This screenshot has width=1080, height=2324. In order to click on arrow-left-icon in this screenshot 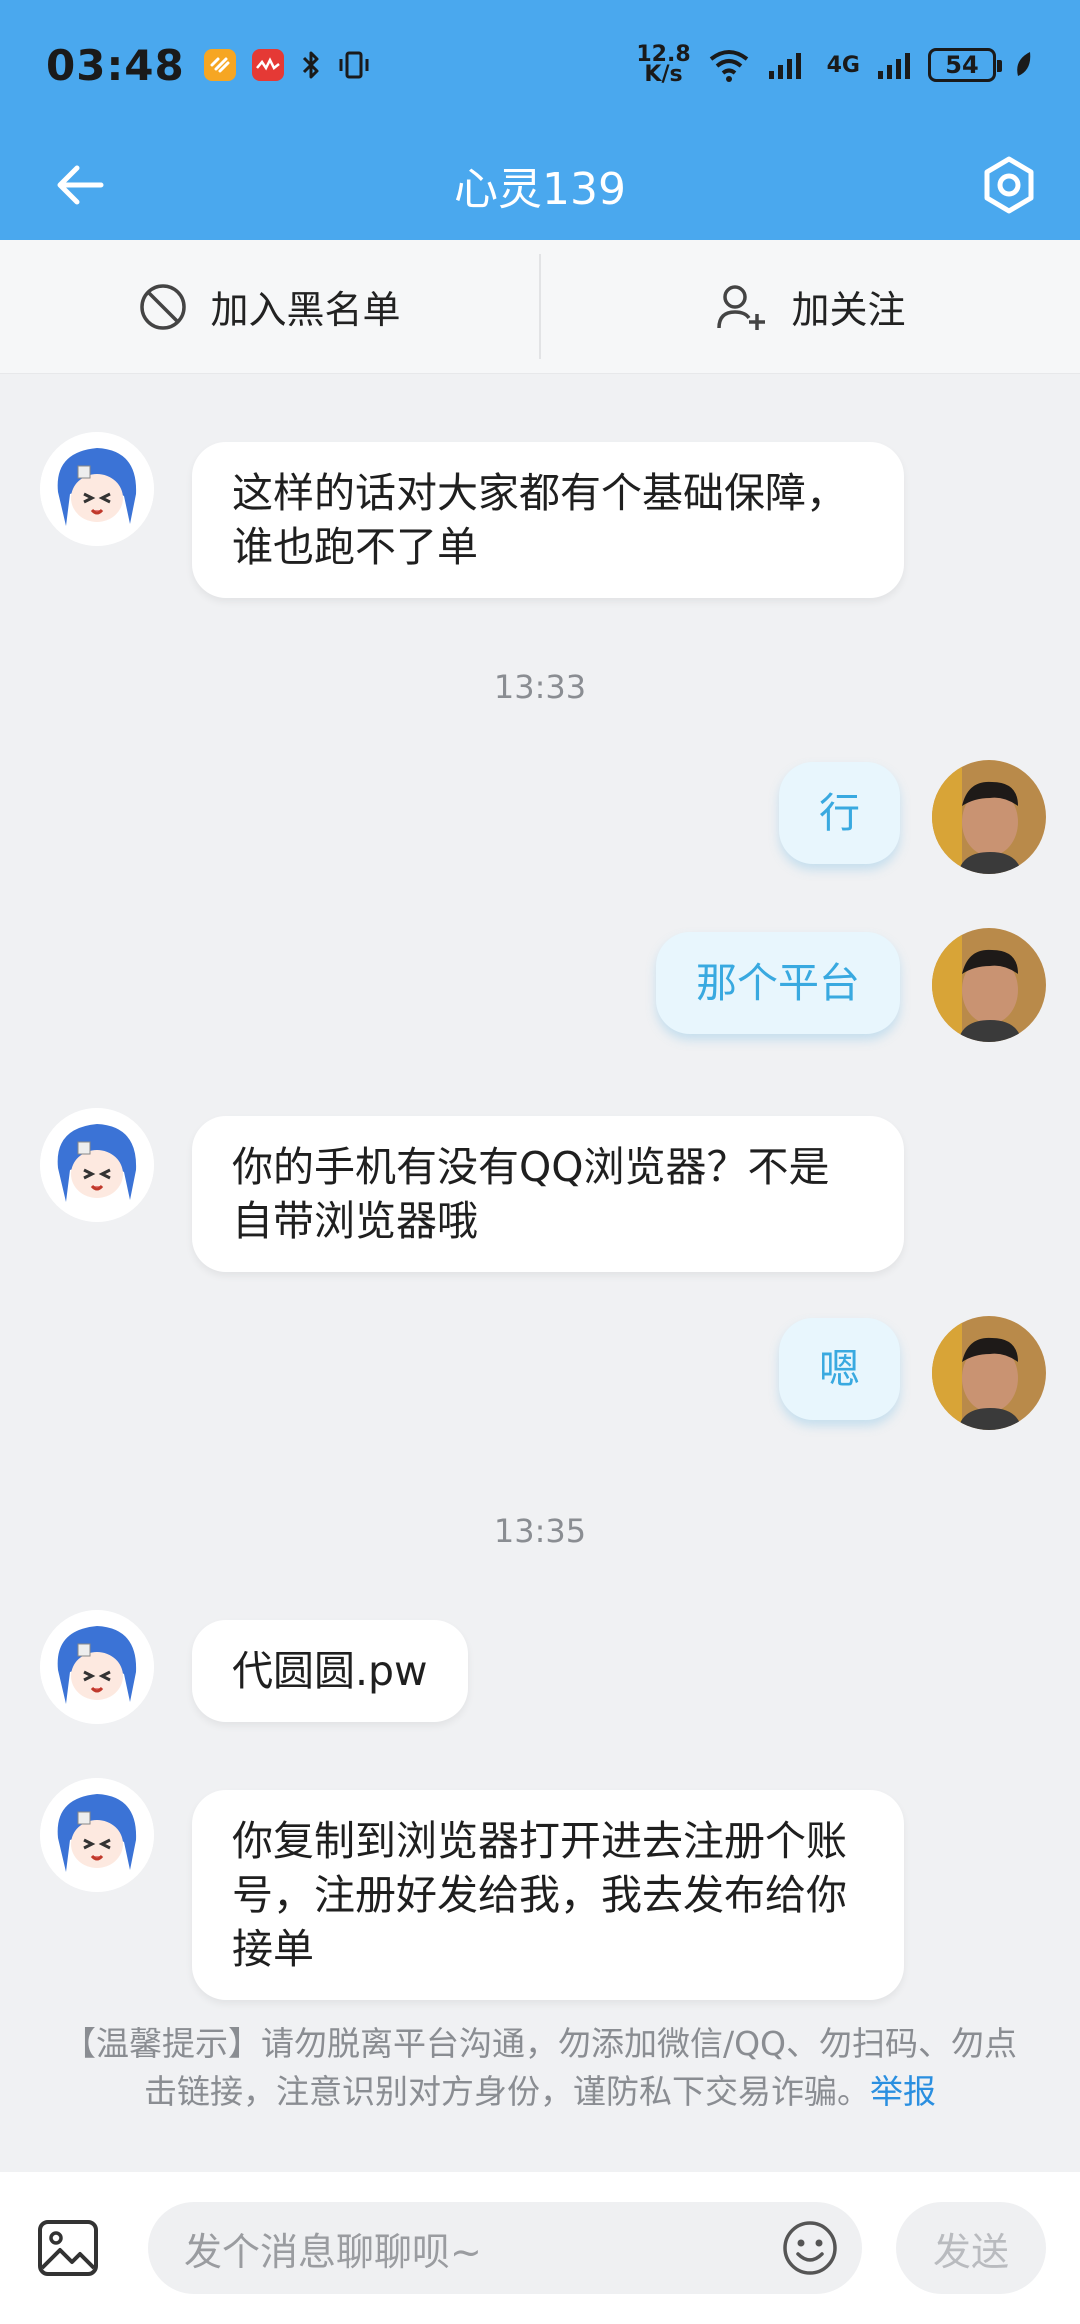, I will do `click(80, 185)`.